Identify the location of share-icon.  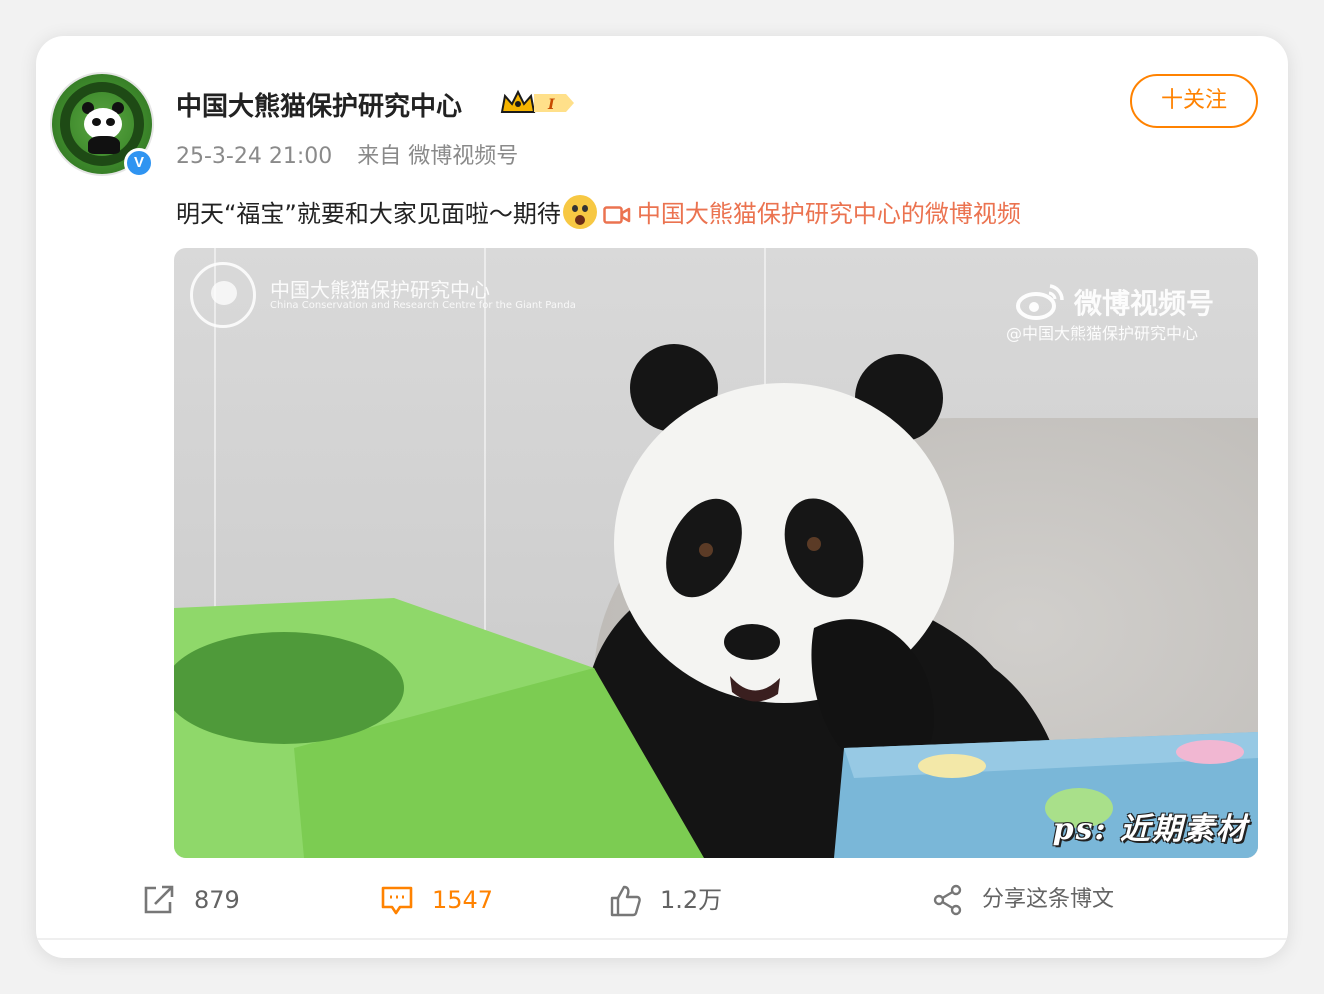
(947, 900).